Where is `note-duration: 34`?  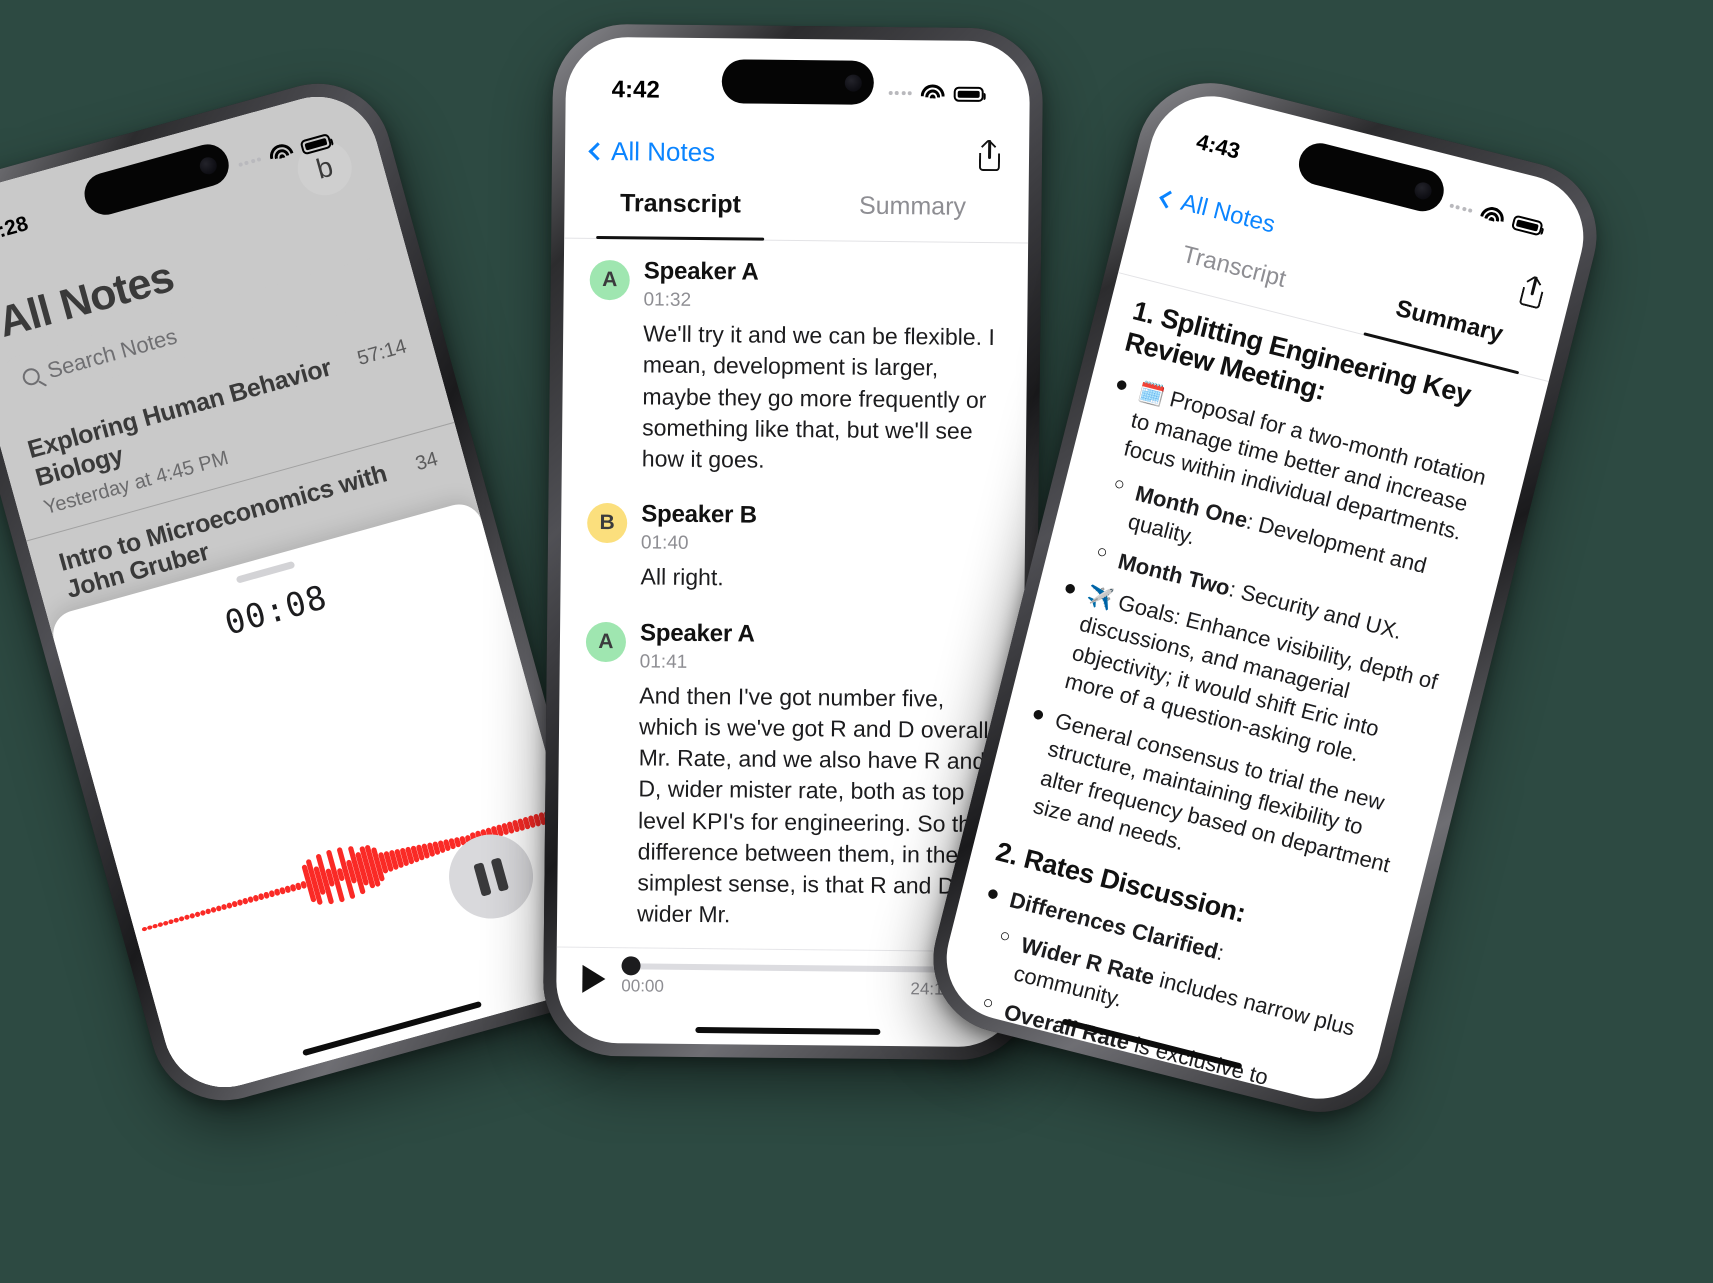 note-duration: 34 is located at coordinates (426, 461).